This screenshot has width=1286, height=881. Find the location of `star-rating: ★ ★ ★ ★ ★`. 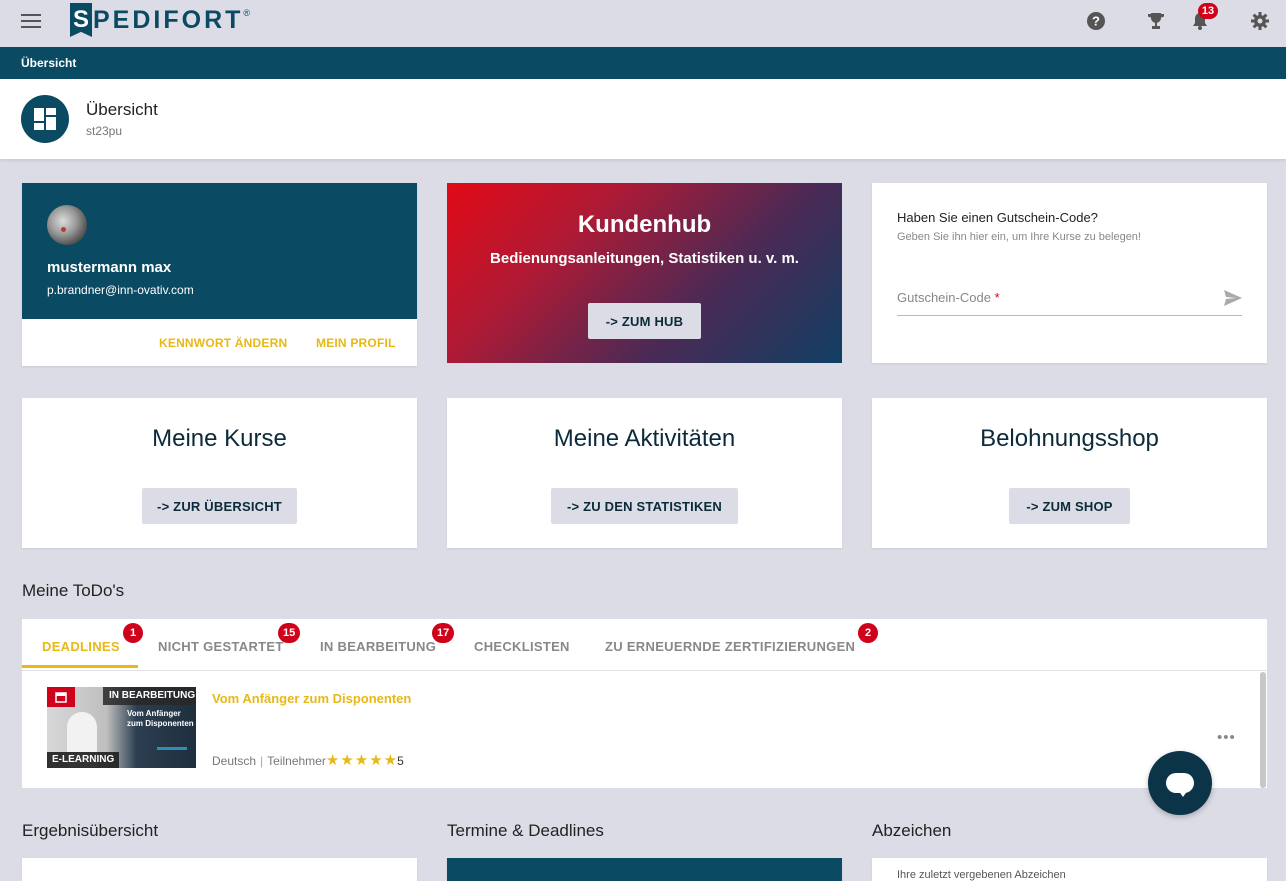

star-rating: ★ ★ ★ ★ ★ is located at coordinates (361, 760).